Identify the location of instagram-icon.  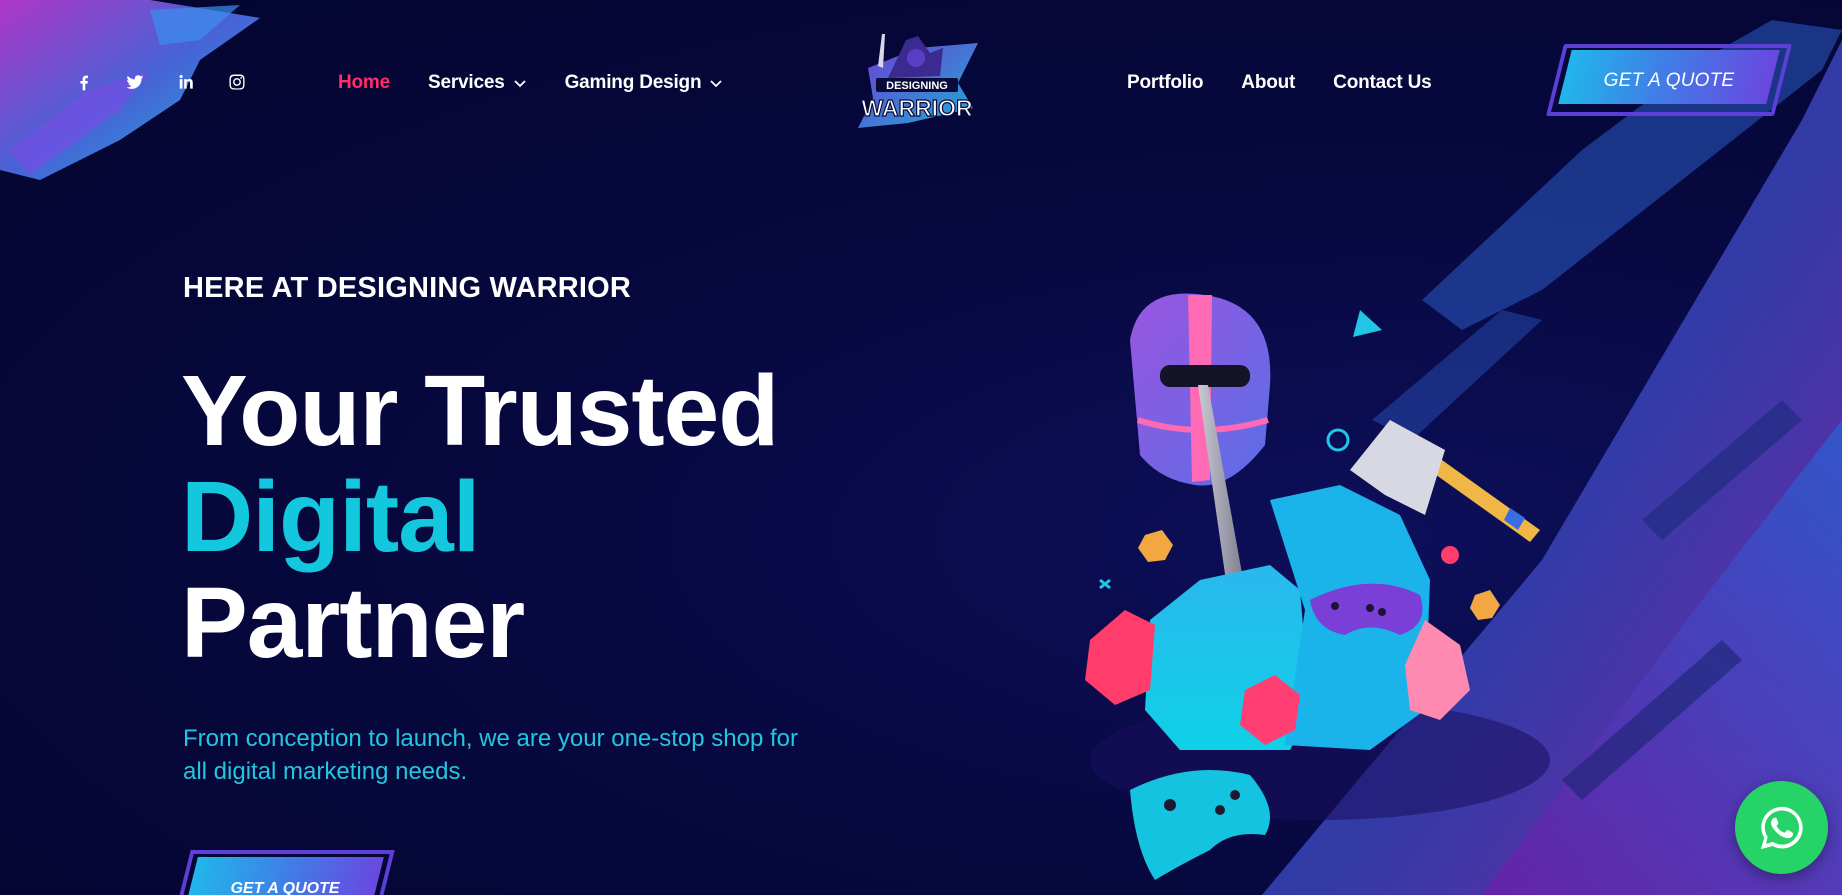
(237, 82).